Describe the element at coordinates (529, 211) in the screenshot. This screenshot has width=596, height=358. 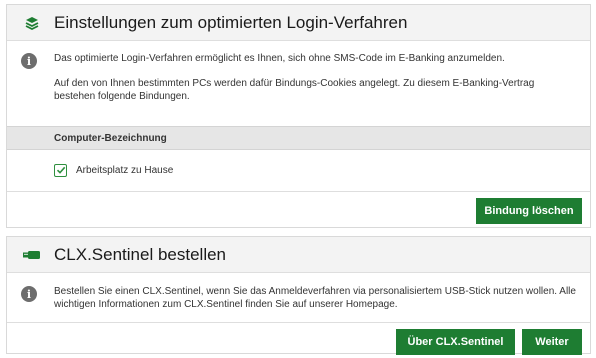
I see `delete-binding-button: Bindung löschen` at that location.